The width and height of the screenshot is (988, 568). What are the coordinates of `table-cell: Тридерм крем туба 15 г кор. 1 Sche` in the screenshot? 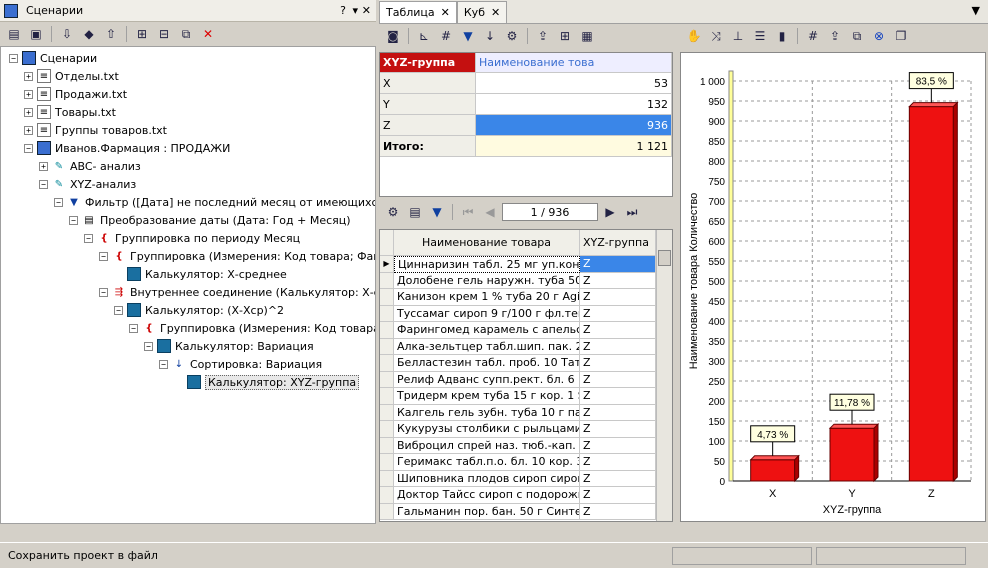 It's located at (487, 396).